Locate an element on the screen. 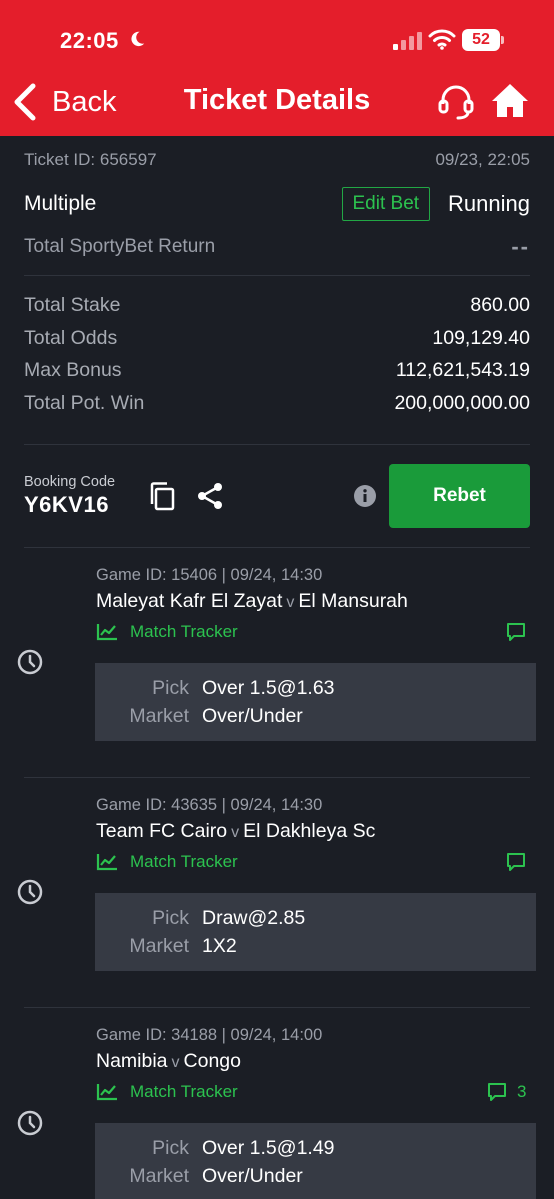 This screenshot has width=554, height=1199. battery-indicator: 52 is located at coordinates (483, 40).